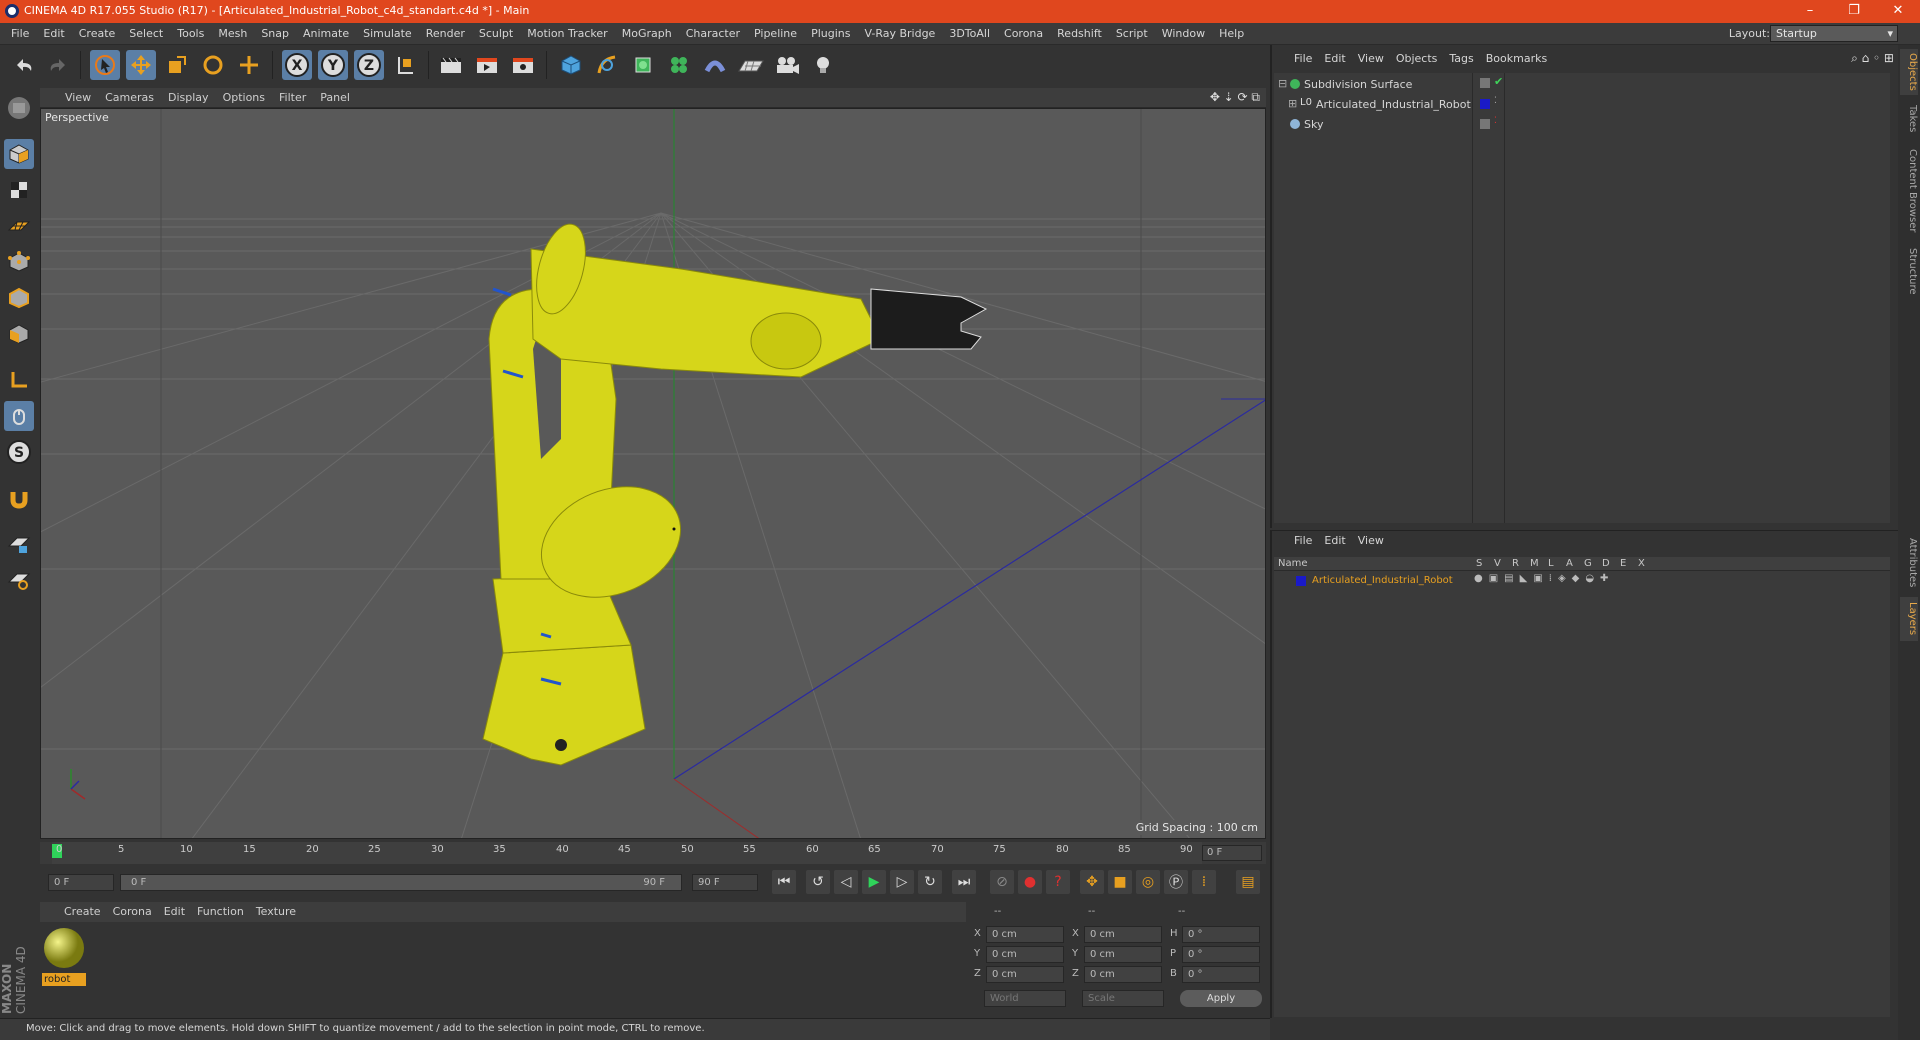  I want to click on menu-script: Script, so click(1132, 34).